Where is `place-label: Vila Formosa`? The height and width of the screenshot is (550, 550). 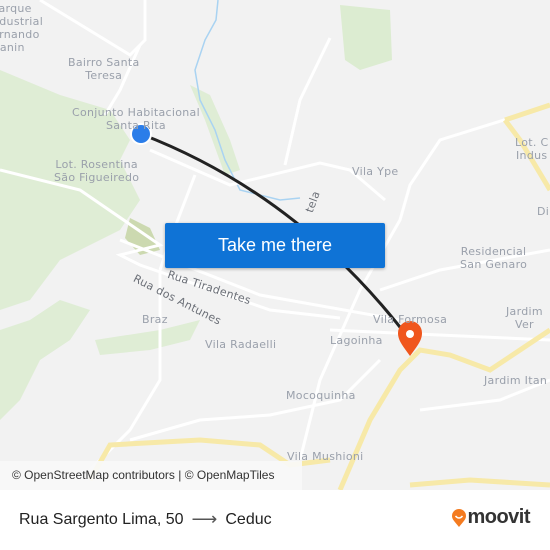 place-label: Vila Formosa is located at coordinates (410, 319).